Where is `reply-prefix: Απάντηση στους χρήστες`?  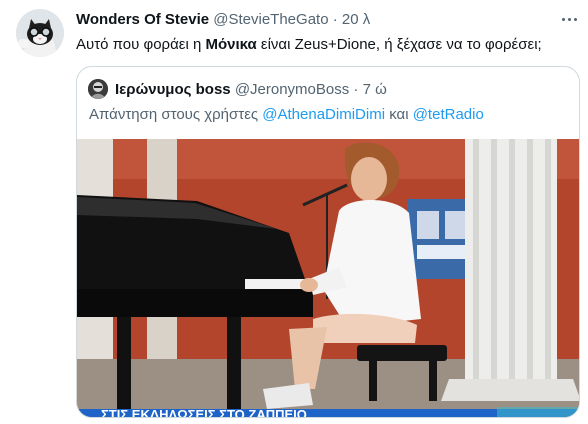
reply-prefix: Απάντηση στους χρήστες is located at coordinates (176, 114).